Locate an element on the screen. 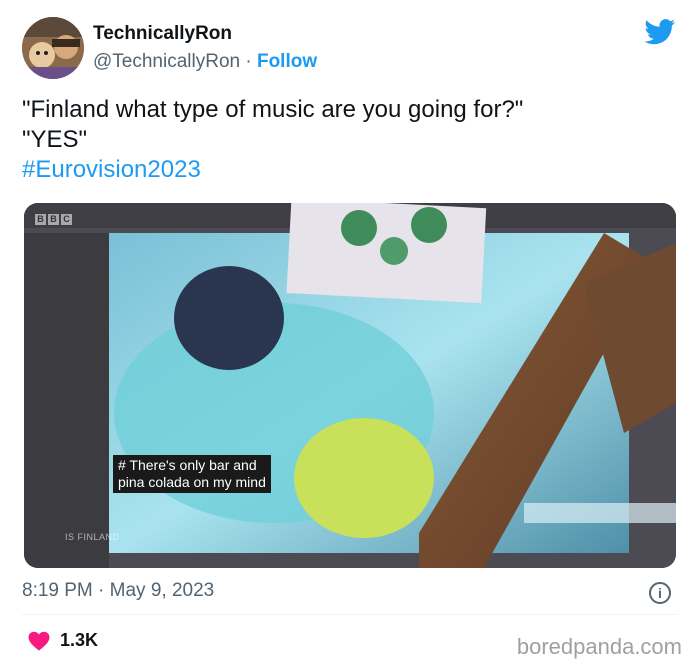 Image resolution: width=700 pixels, height=670 pixels. twitter-bird-icon is located at coordinates (660, 32).